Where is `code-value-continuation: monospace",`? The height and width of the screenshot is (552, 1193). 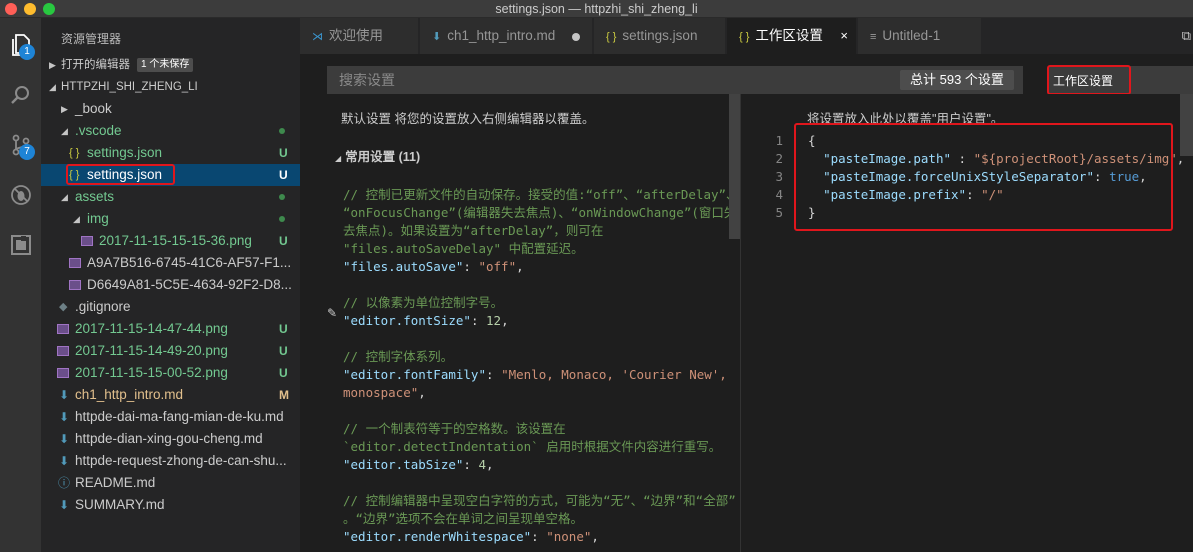 code-value-continuation: monospace", is located at coordinates (384, 392).